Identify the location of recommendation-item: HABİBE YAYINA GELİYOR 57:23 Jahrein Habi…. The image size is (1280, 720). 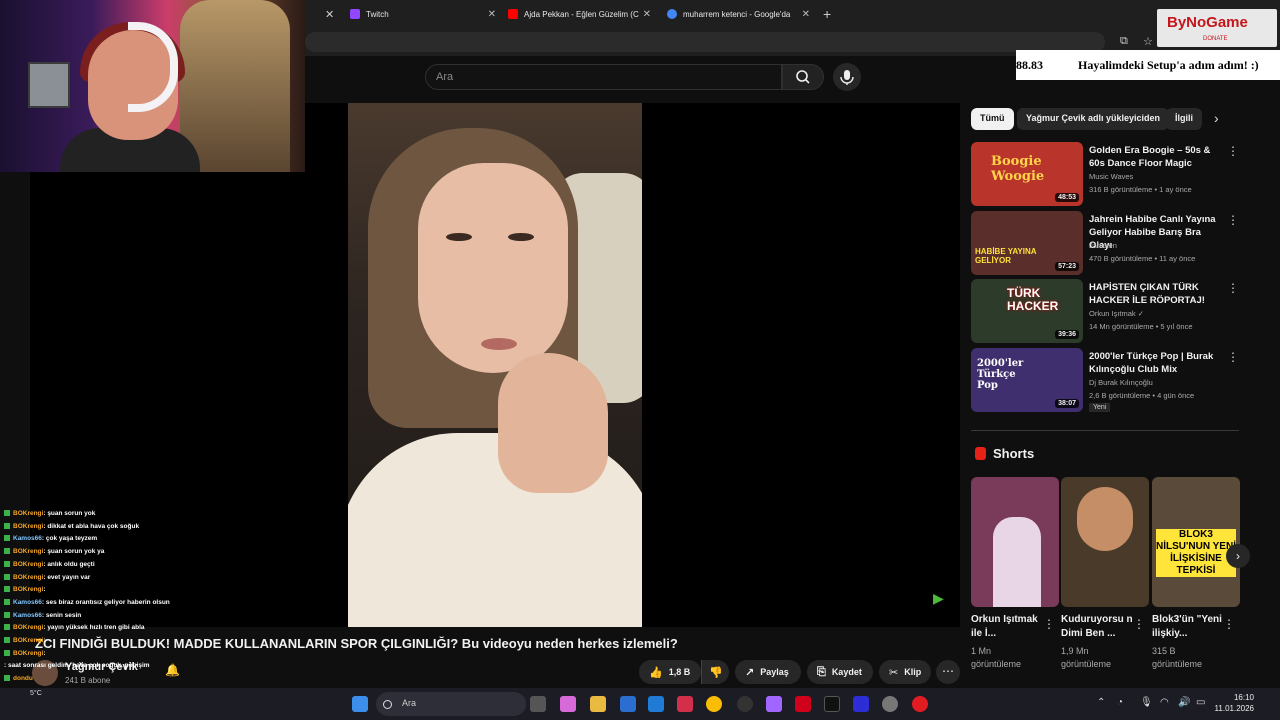
(1106, 243).